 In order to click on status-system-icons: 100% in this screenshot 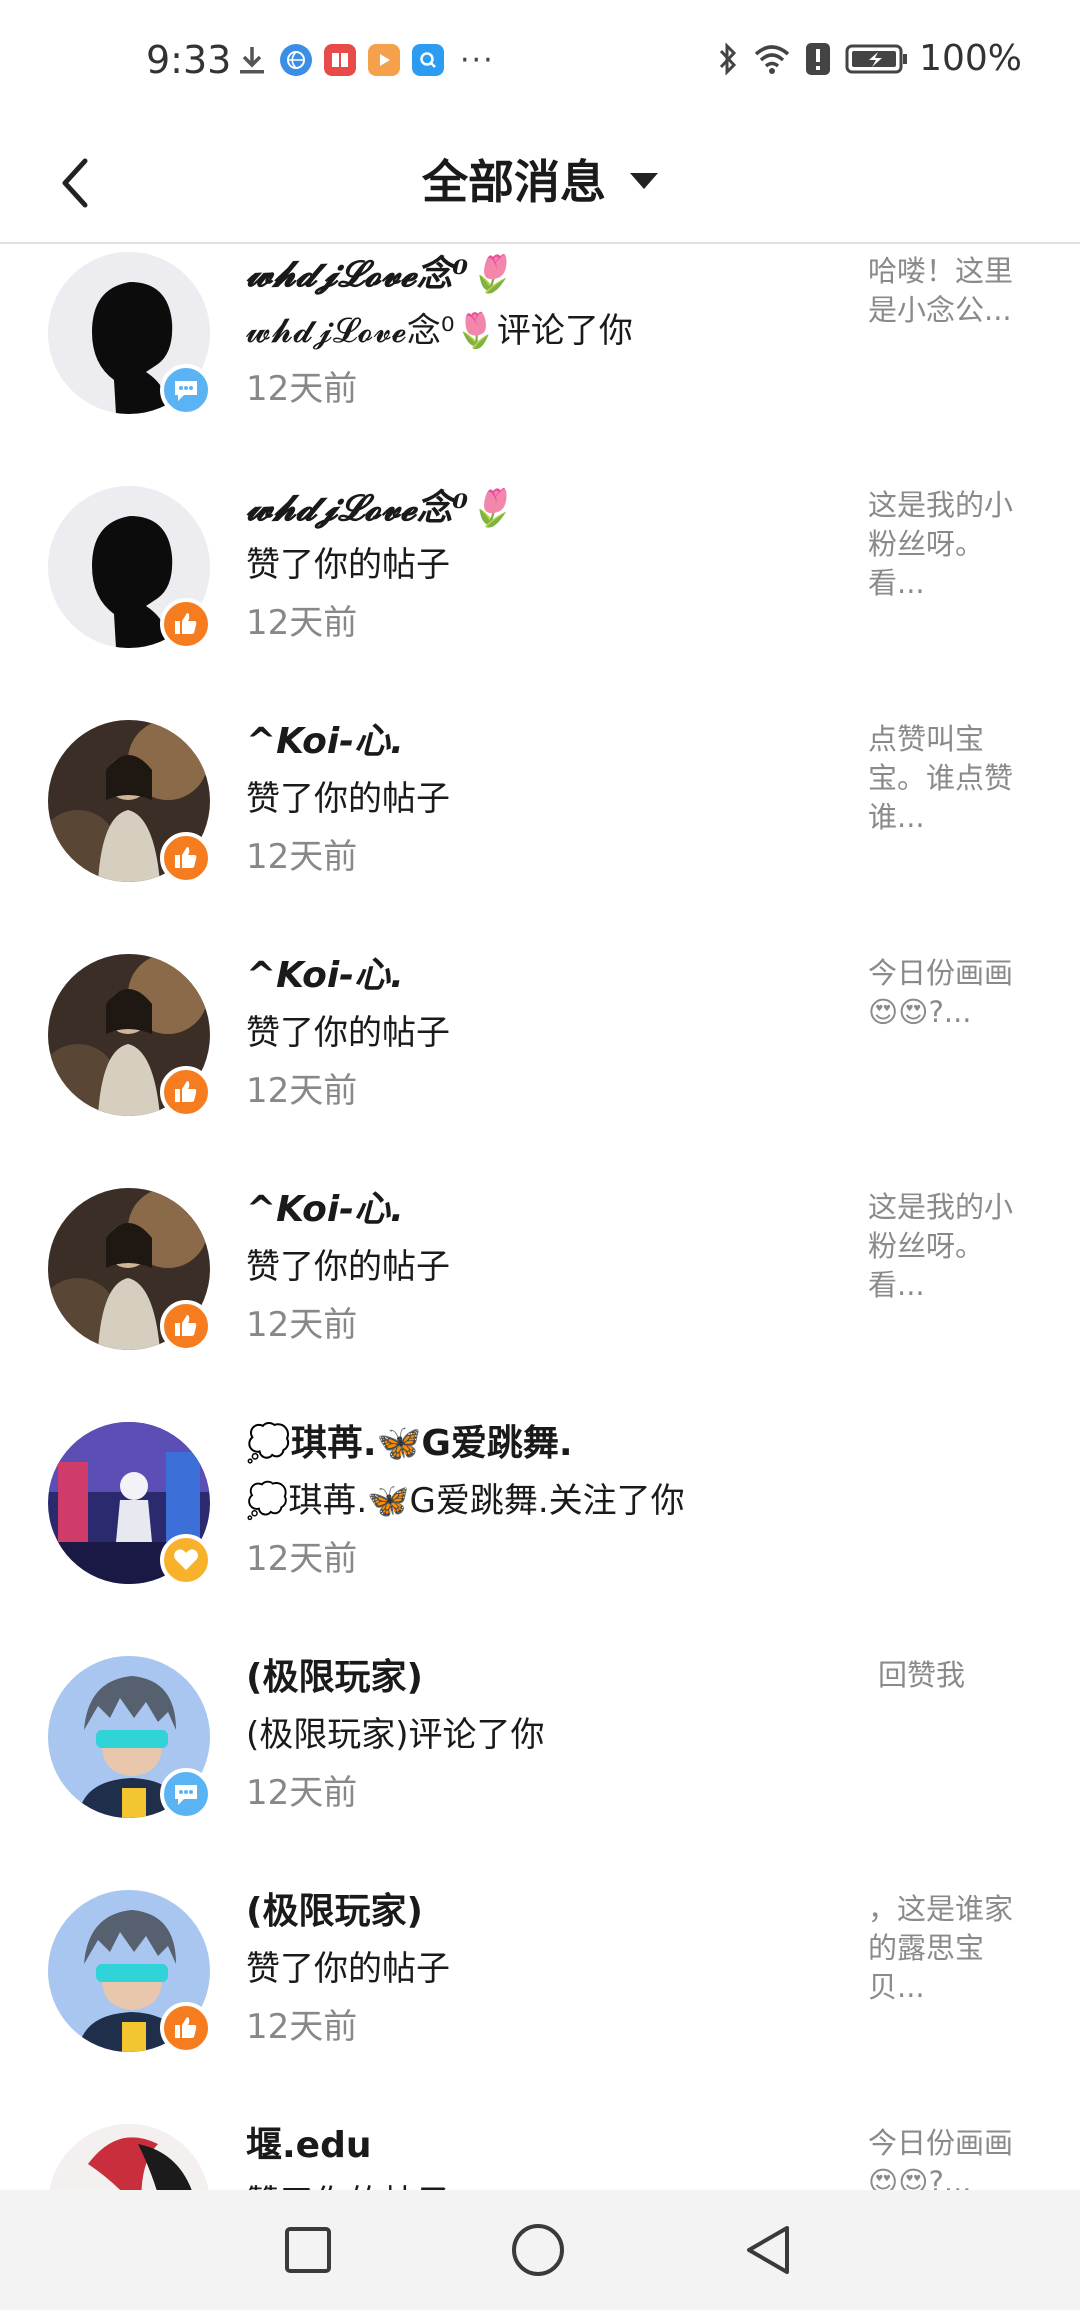, I will do `click(862, 58)`.